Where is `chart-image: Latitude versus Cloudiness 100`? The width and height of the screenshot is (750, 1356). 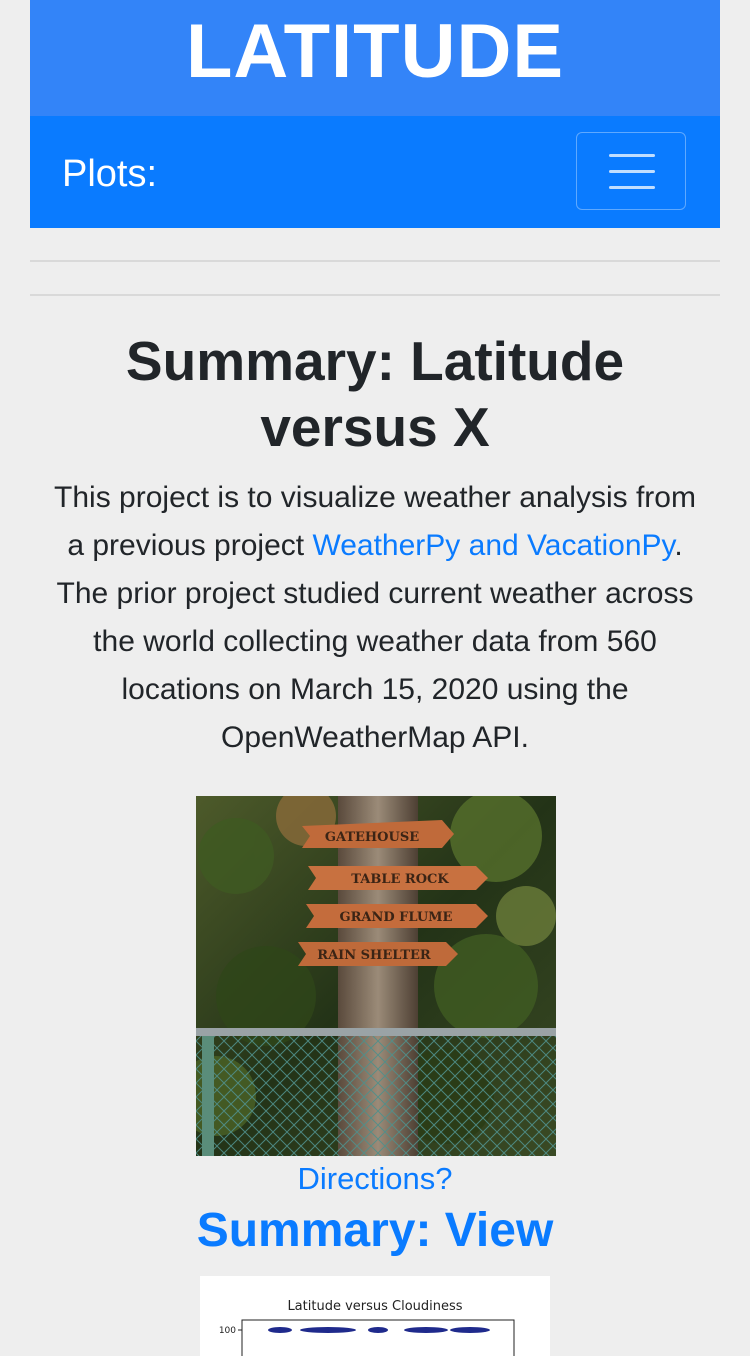 chart-image: Latitude versus Cloudiness 100 is located at coordinates (367, 1327).